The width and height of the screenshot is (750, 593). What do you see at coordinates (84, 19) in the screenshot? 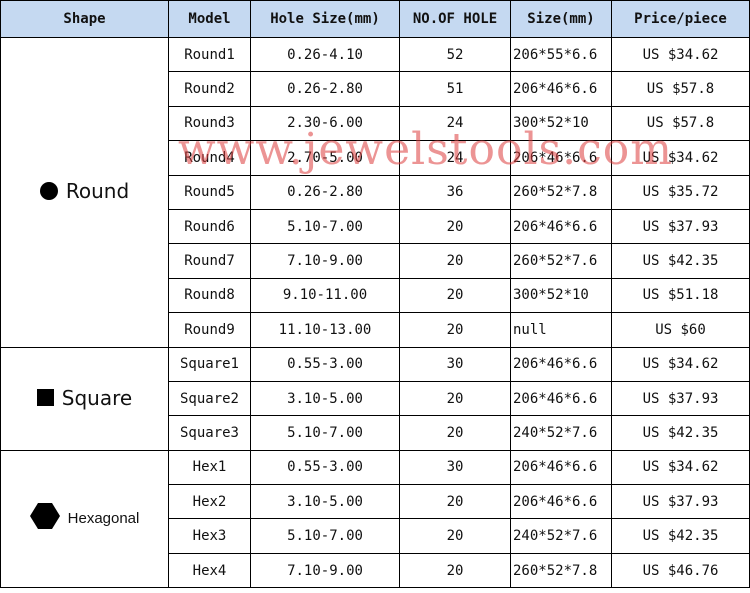
I see `header-shape: Shape` at bounding box center [84, 19].